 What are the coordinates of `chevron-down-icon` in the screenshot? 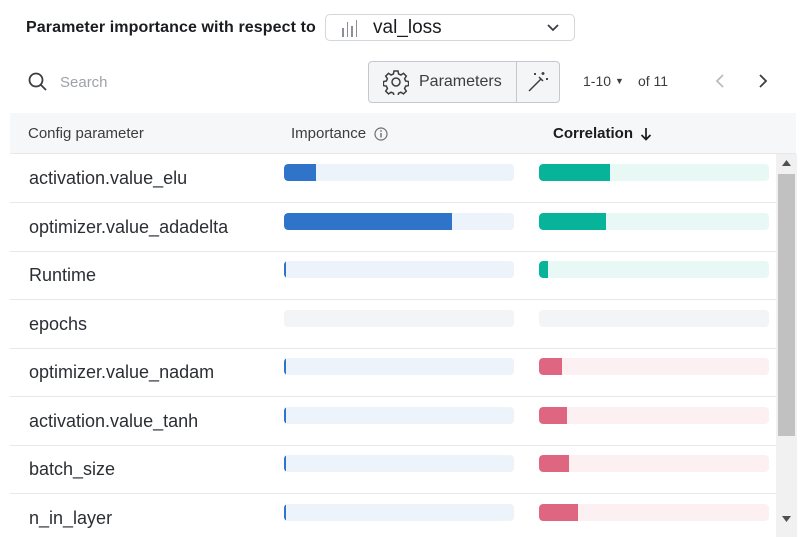 It's located at (553, 28).